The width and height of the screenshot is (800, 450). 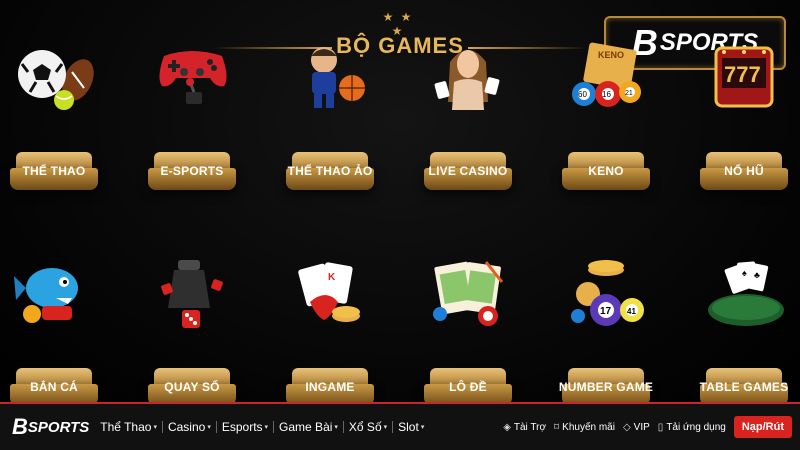 What do you see at coordinates (186, 427) in the screenshot?
I see `menu-label: Casino` at bounding box center [186, 427].